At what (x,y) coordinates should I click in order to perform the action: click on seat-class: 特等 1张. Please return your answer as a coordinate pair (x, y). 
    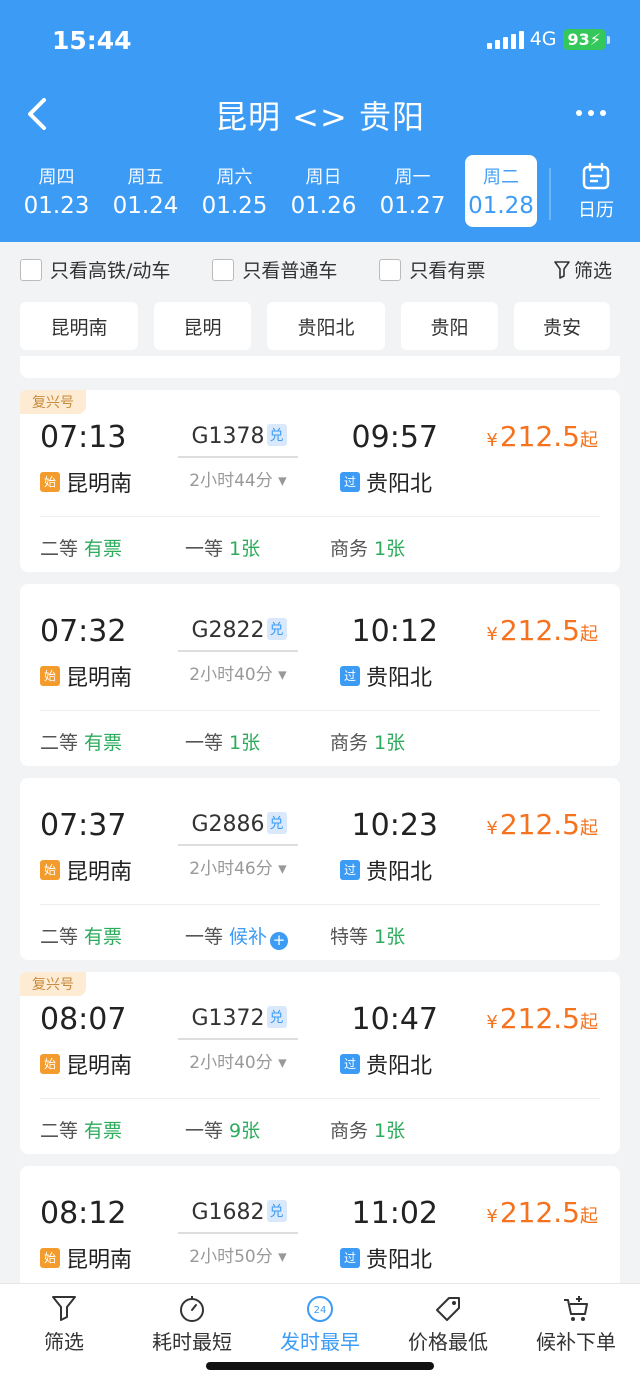
    Looking at the image, I should click on (368, 937).